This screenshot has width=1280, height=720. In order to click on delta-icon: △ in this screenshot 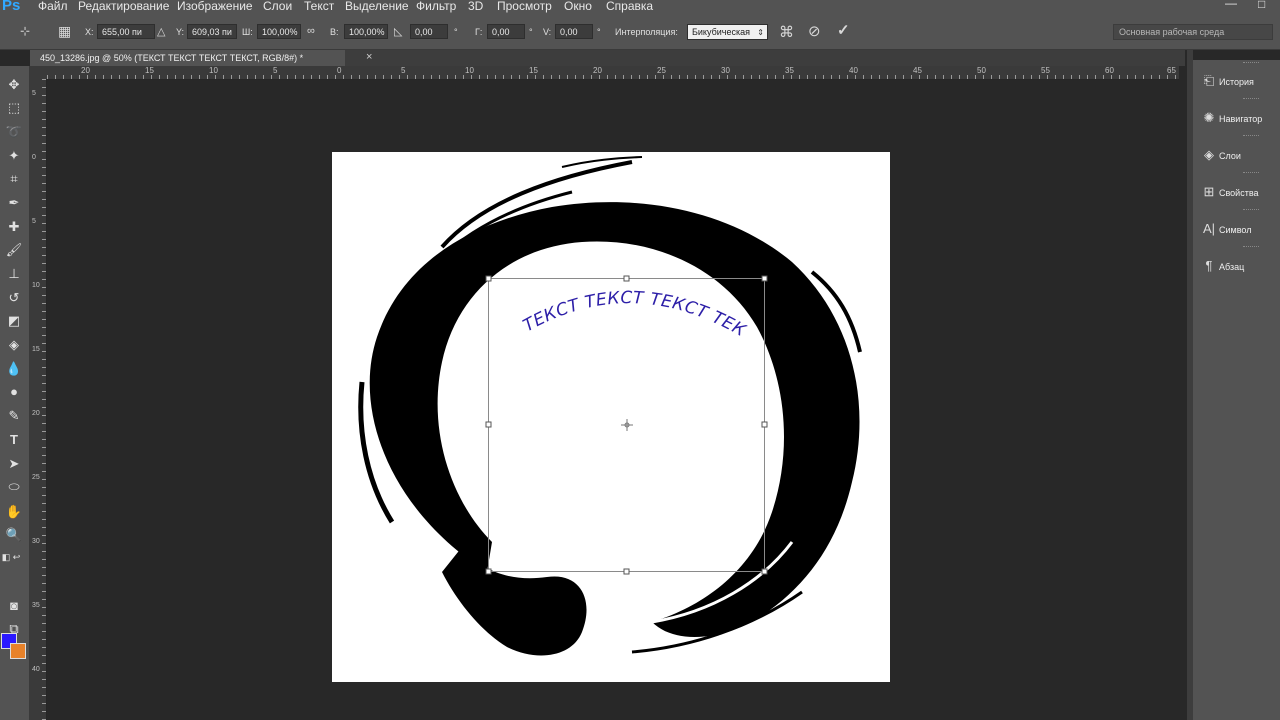, I will do `click(161, 31)`.